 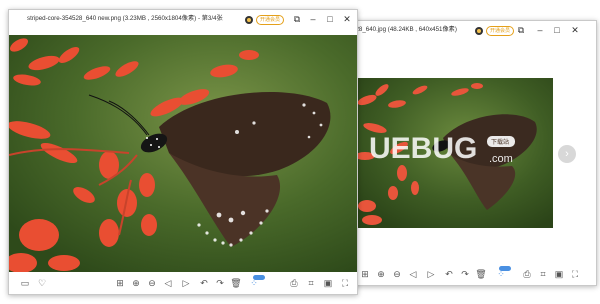 I want to click on watermark-tag: 下载站, so click(x=500, y=142).